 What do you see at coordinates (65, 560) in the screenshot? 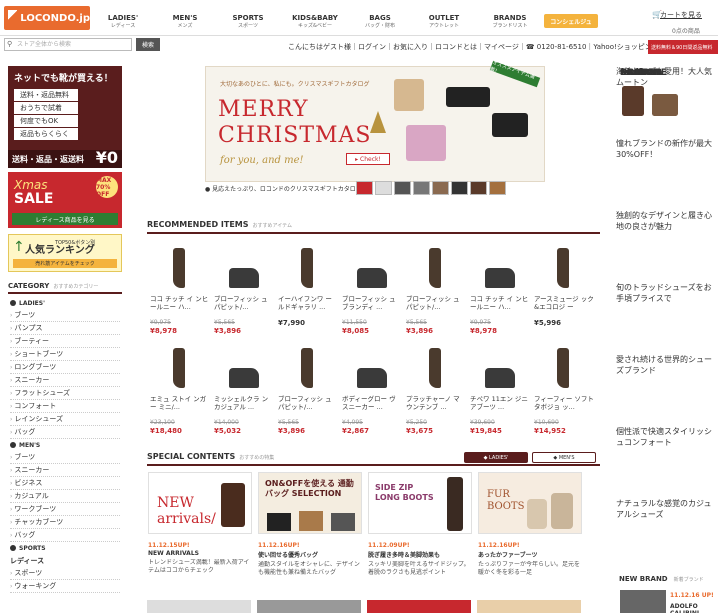
I see `category-item: レディース` at bounding box center [65, 560].